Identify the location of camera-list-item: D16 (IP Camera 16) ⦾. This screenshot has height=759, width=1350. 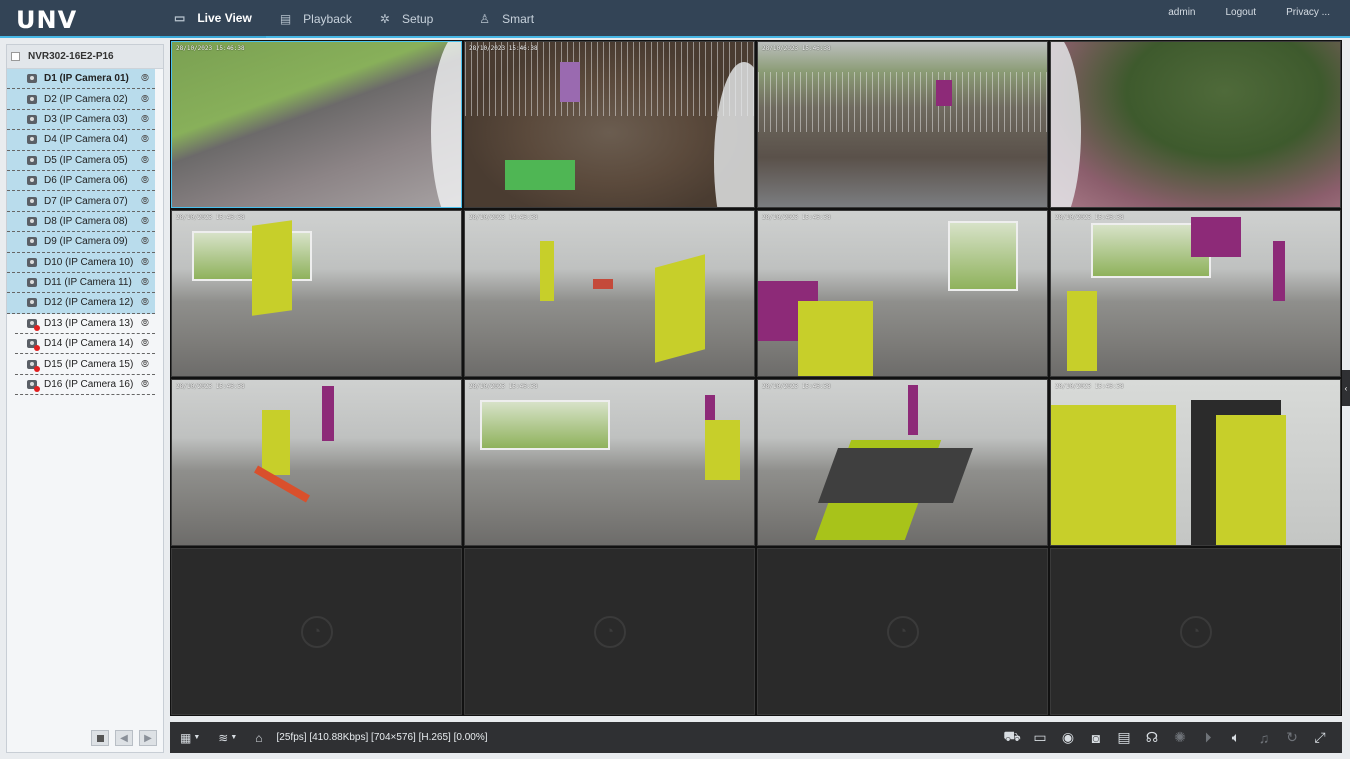
(85, 385).